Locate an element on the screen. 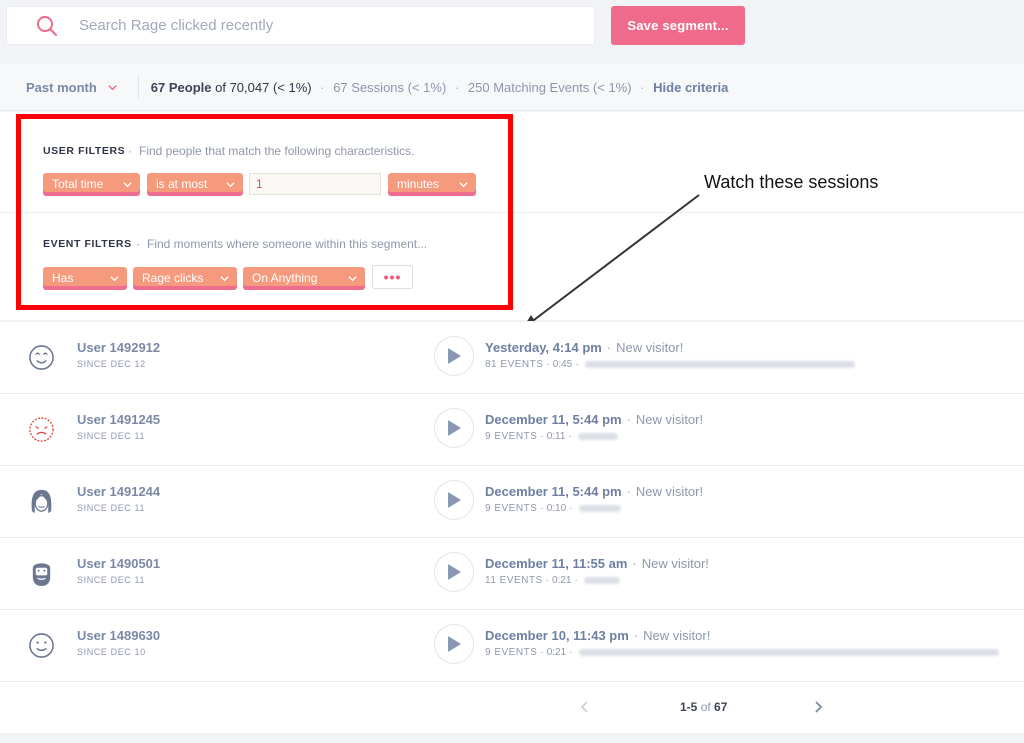 The image size is (1024, 743). people-of: of 70,047 (< 1%) is located at coordinates (263, 87).